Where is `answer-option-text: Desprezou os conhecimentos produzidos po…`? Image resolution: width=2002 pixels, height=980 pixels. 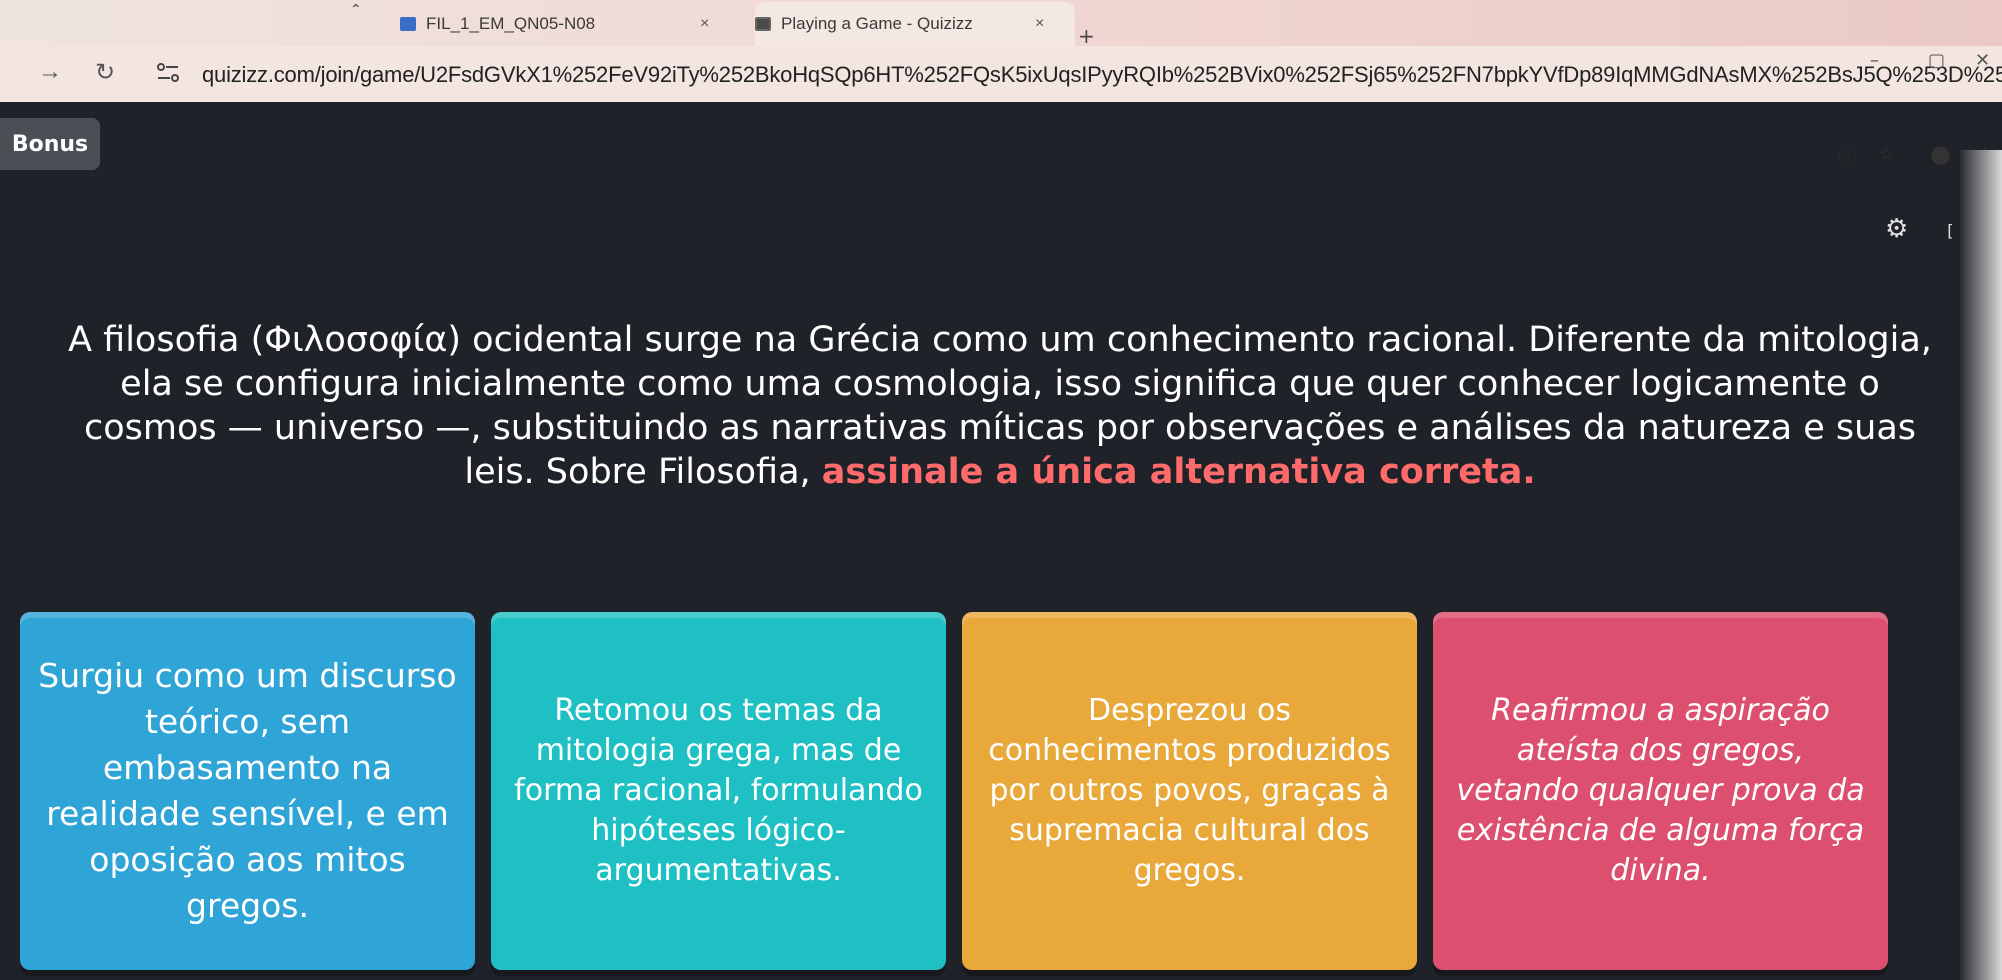
answer-option-text: Desprezou os conhecimentos produzidos po… is located at coordinates (1189, 790).